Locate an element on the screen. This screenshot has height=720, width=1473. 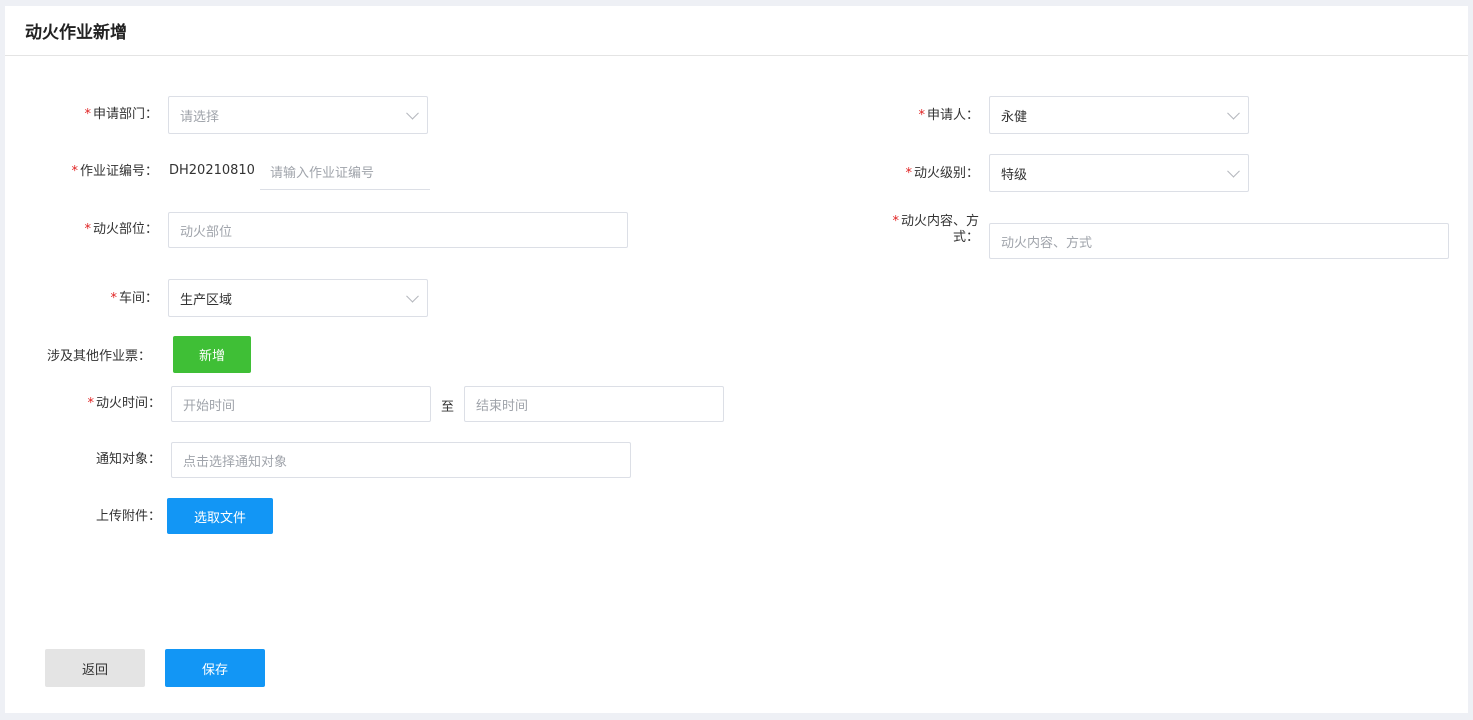
cert-number-input: 请输入作业证编号 is located at coordinates (345, 172).